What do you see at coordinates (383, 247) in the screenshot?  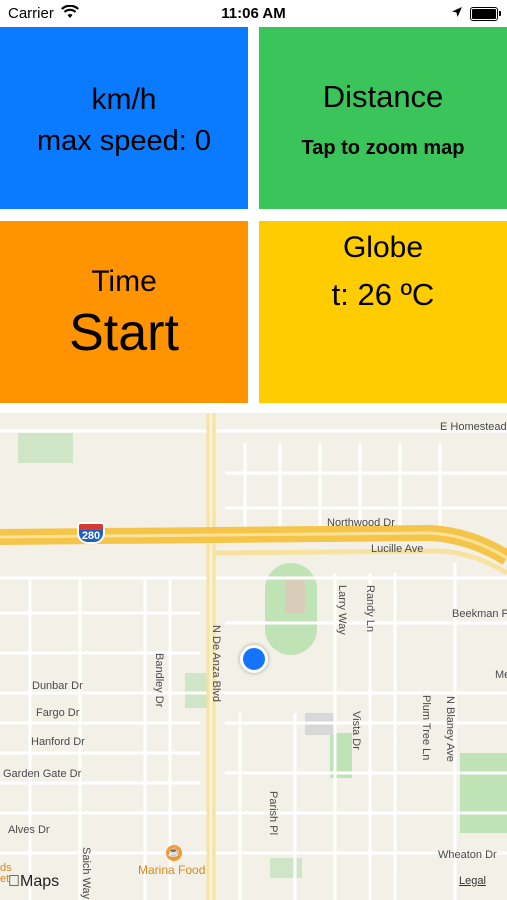 I see `globe-title: Globe` at bounding box center [383, 247].